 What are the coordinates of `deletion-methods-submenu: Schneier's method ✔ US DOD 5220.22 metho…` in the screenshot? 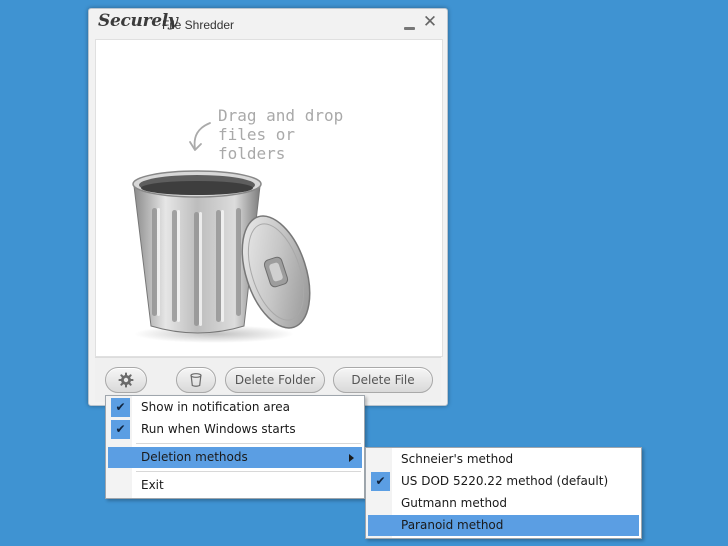 It's located at (503, 493).